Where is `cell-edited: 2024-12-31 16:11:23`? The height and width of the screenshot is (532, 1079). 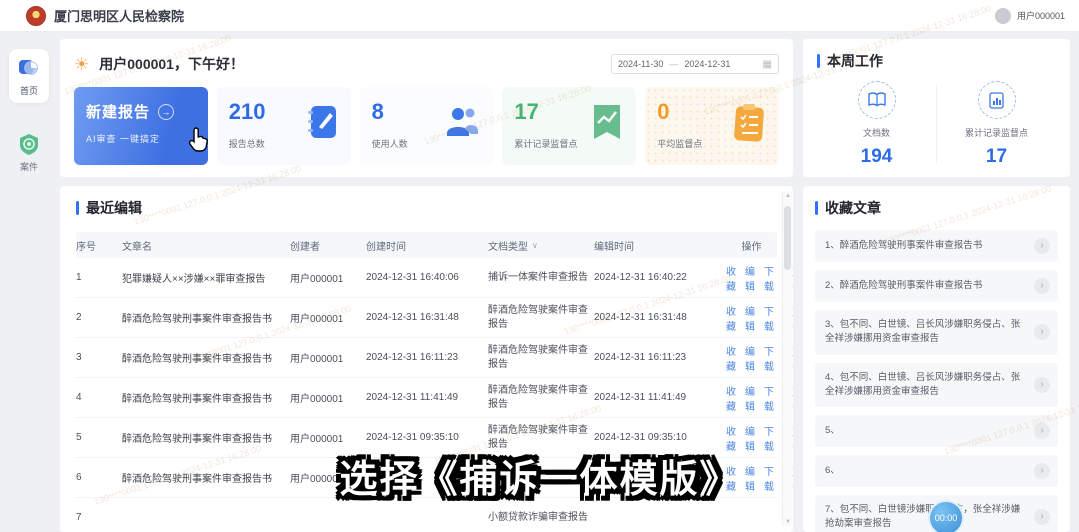
cell-edited: 2024-12-31 16:11:23 is located at coordinates (640, 357).